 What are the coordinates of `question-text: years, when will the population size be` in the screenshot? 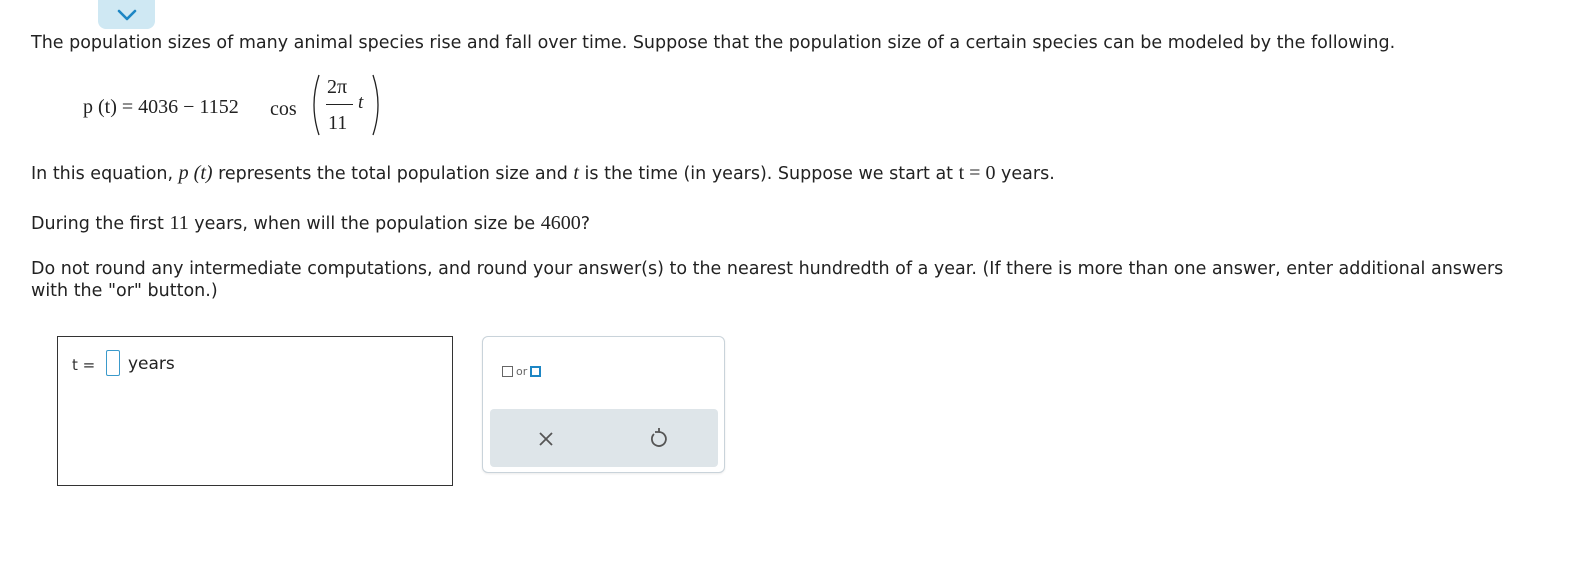 It's located at (364, 224).